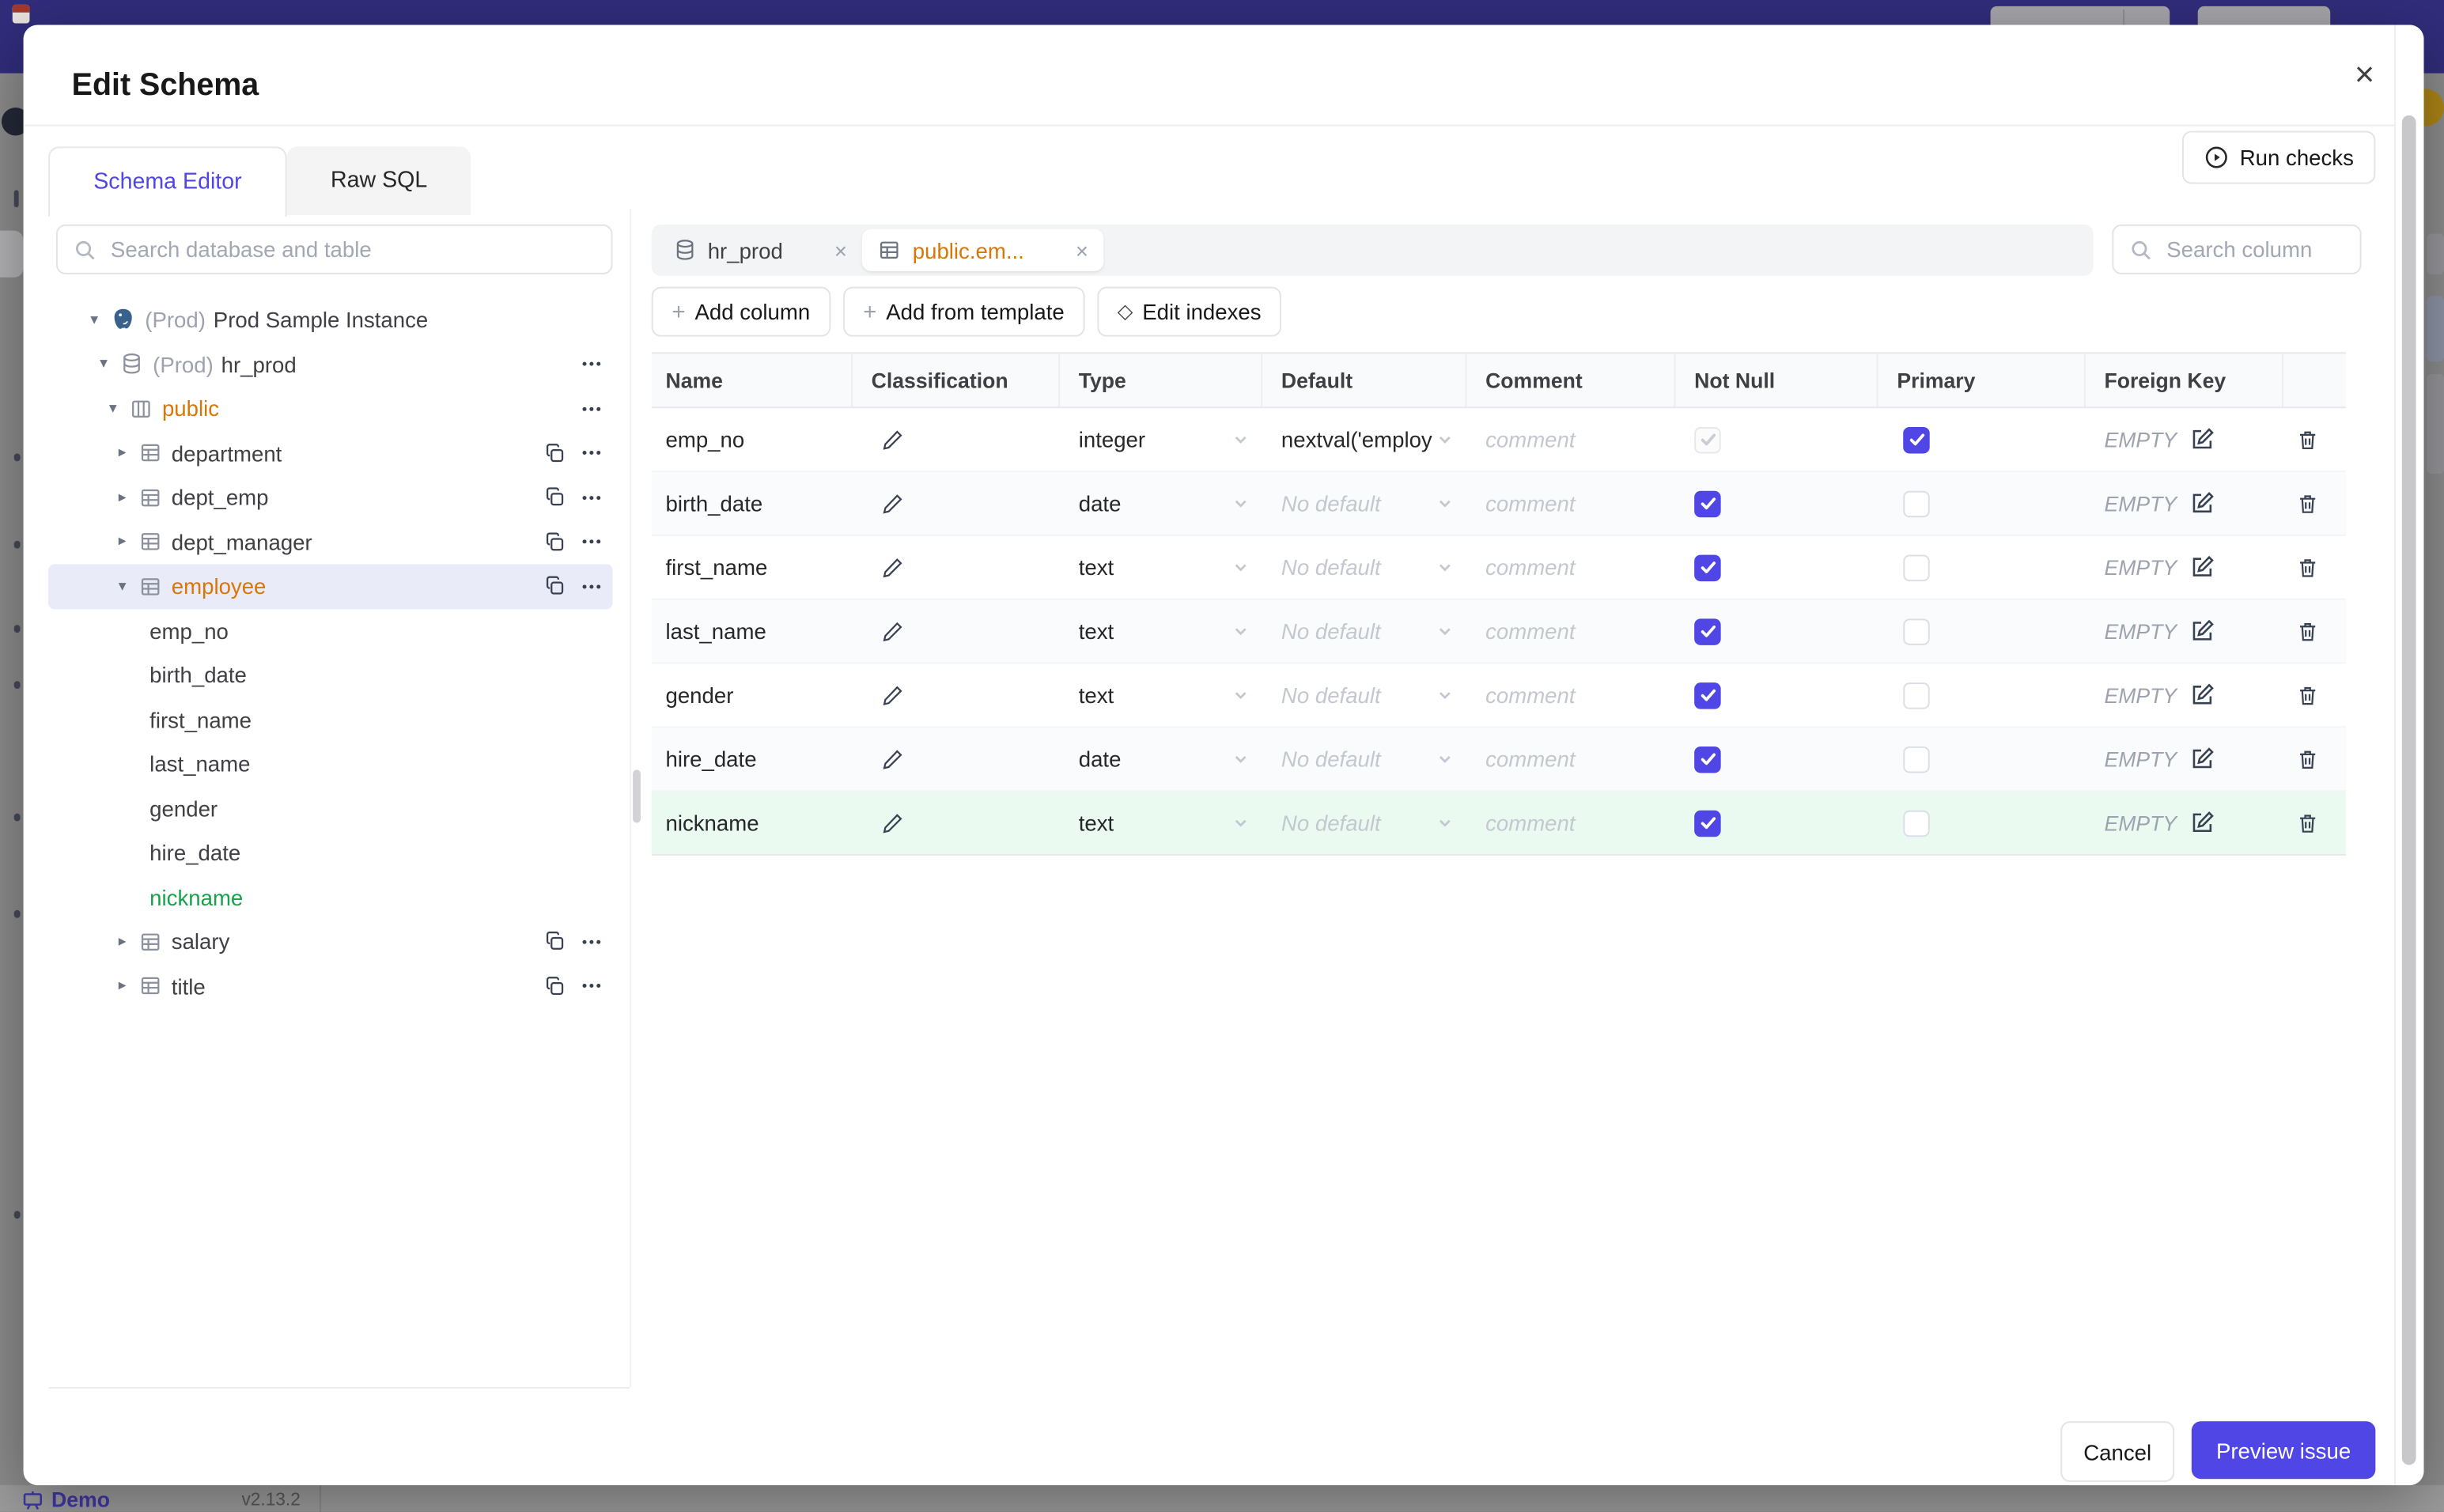  I want to click on column-name-cell: hire_date, so click(752, 759).